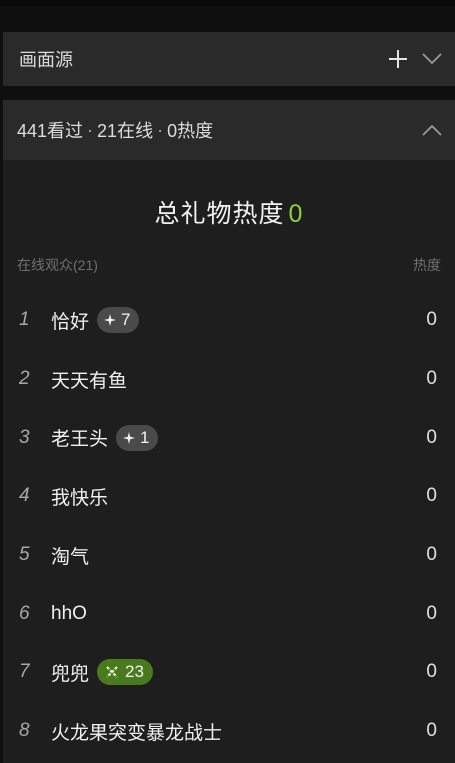  Describe the element at coordinates (296, 214) in the screenshot. I see `gift-heat-value: 0` at that location.